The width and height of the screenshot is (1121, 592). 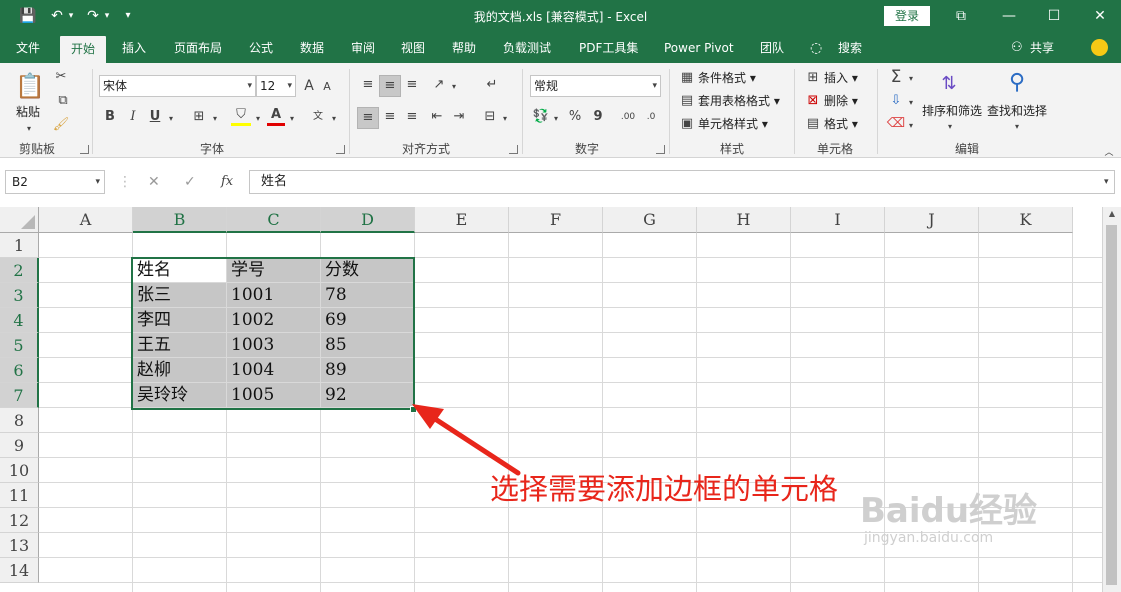 What do you see at coordinates (19, 295) in the screenshot?
I see `row-header-3: 3` at bounding box center [19, 295].